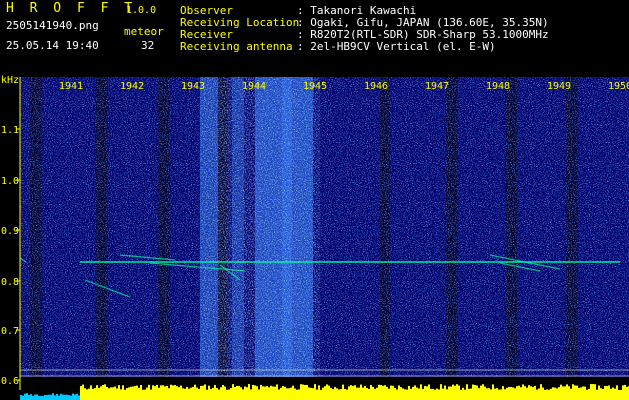  I want to click on noise-layer-bright, so click(260, 227).